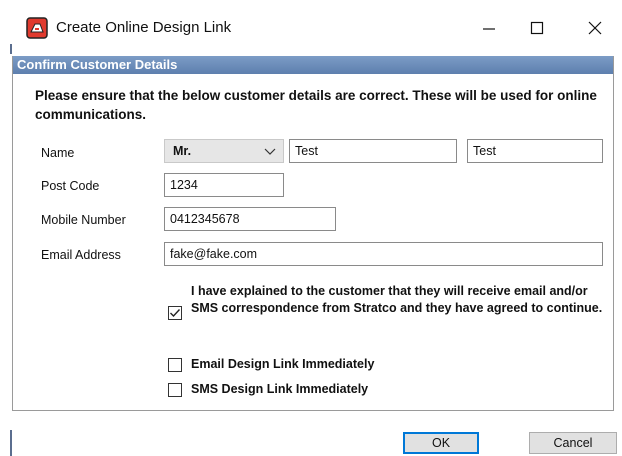 This screenshot has height=456, width=622. I want to click on email-input: fake@fake.com, so click(383, 254).